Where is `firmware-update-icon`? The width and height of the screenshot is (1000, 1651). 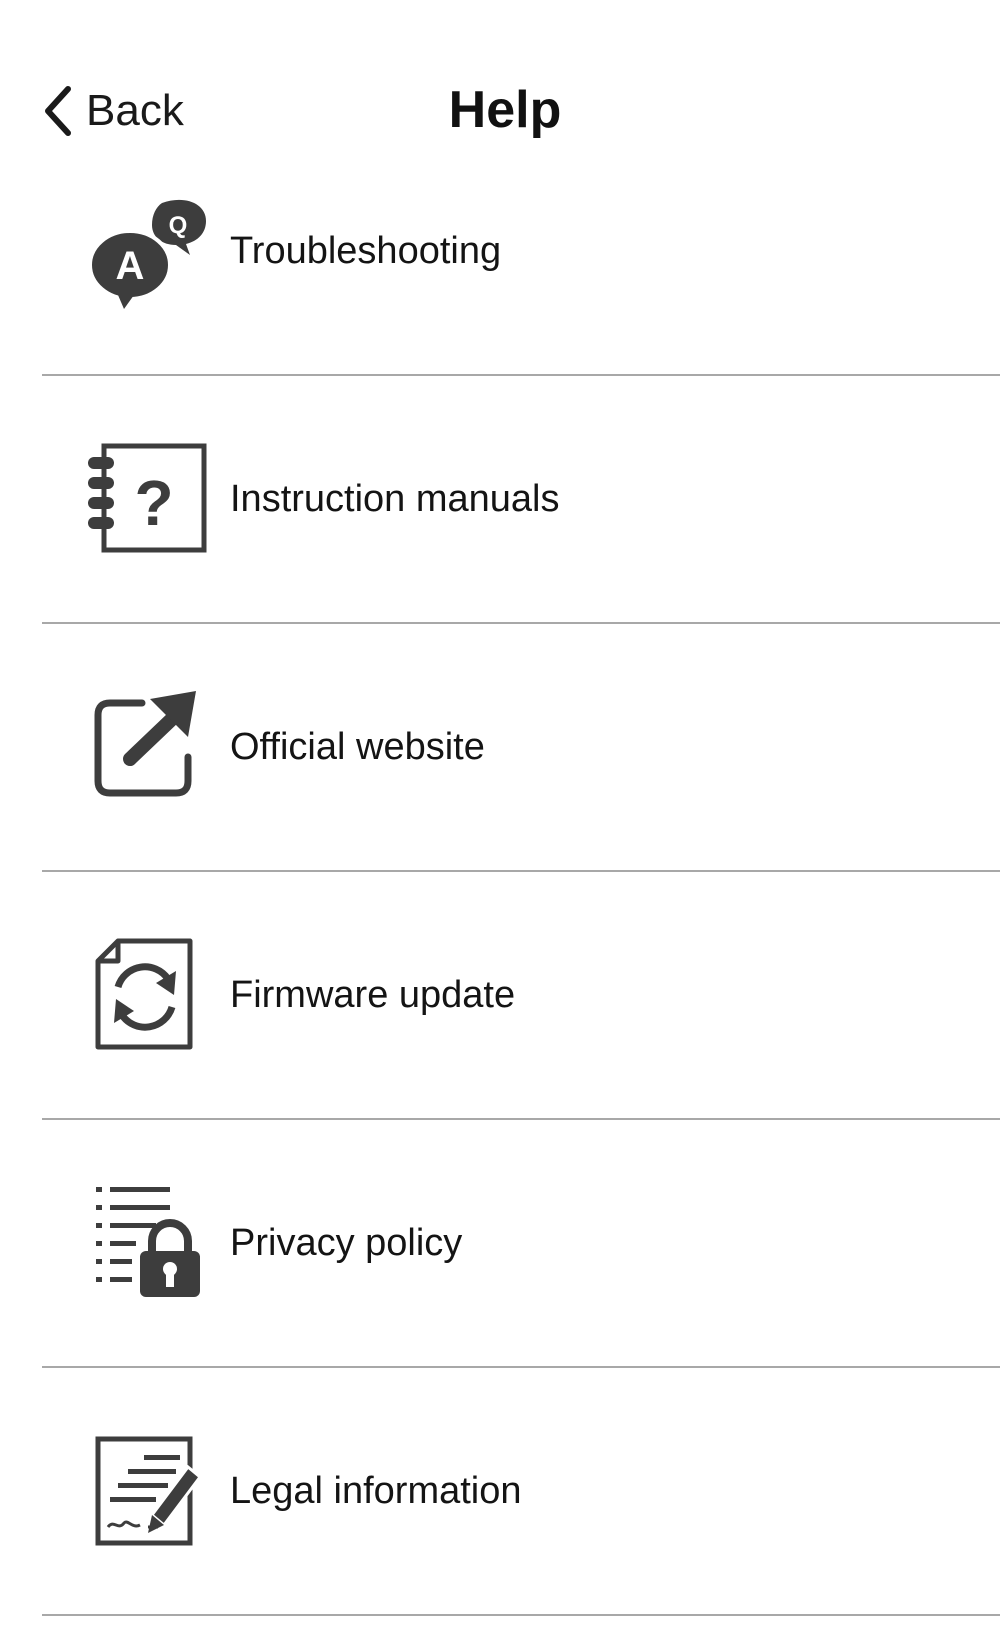 firmware-update-icon is located at coordinates (144, 994).